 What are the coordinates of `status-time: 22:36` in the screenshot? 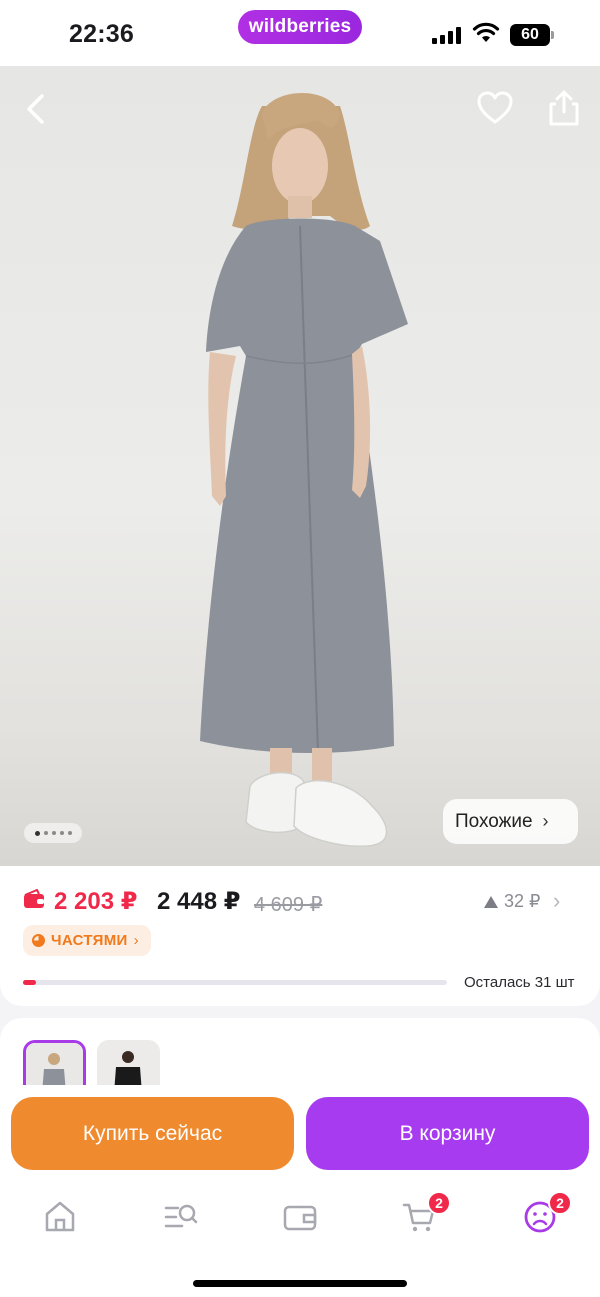 It's located at (101, 34).